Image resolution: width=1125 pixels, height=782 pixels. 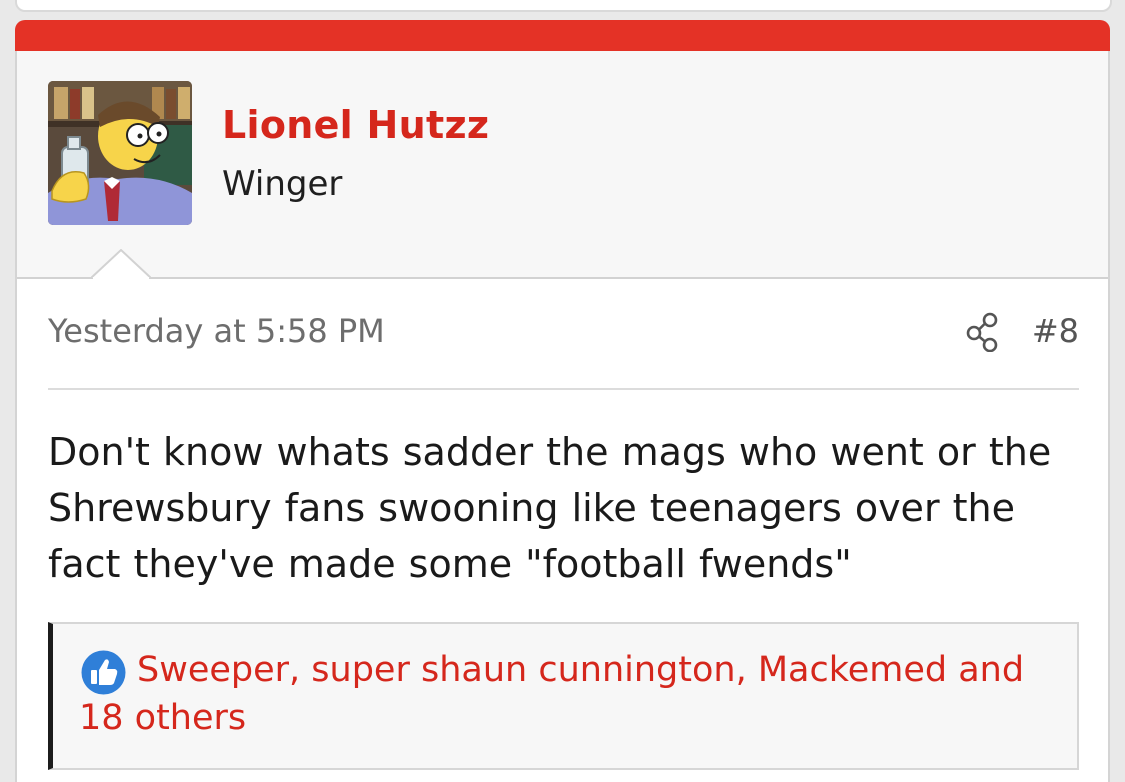 What do you see at coordinates (282, 184) in the screenshot?
I see `user-title: Winger` at bounding box center [282, 184].